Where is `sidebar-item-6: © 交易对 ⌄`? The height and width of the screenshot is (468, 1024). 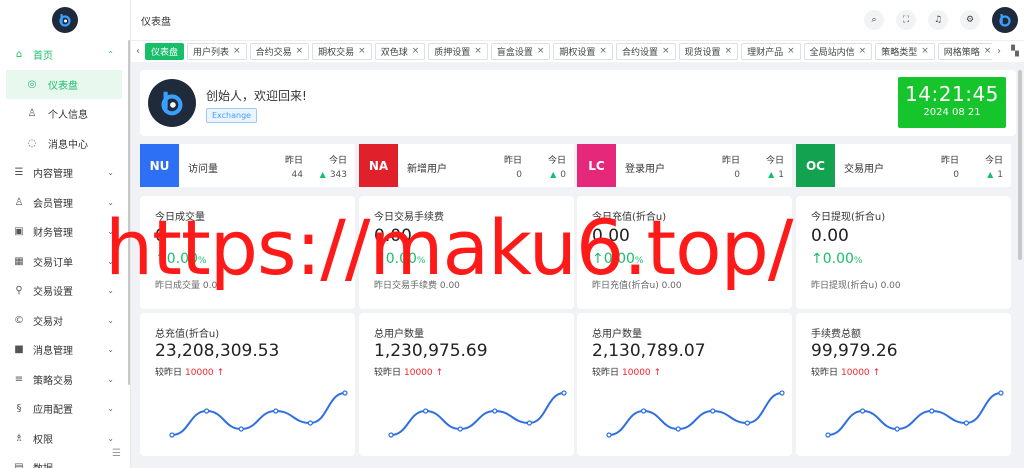 sidebar-item-6: © 交易对 ⌄ is located at coordinates (65, 321).